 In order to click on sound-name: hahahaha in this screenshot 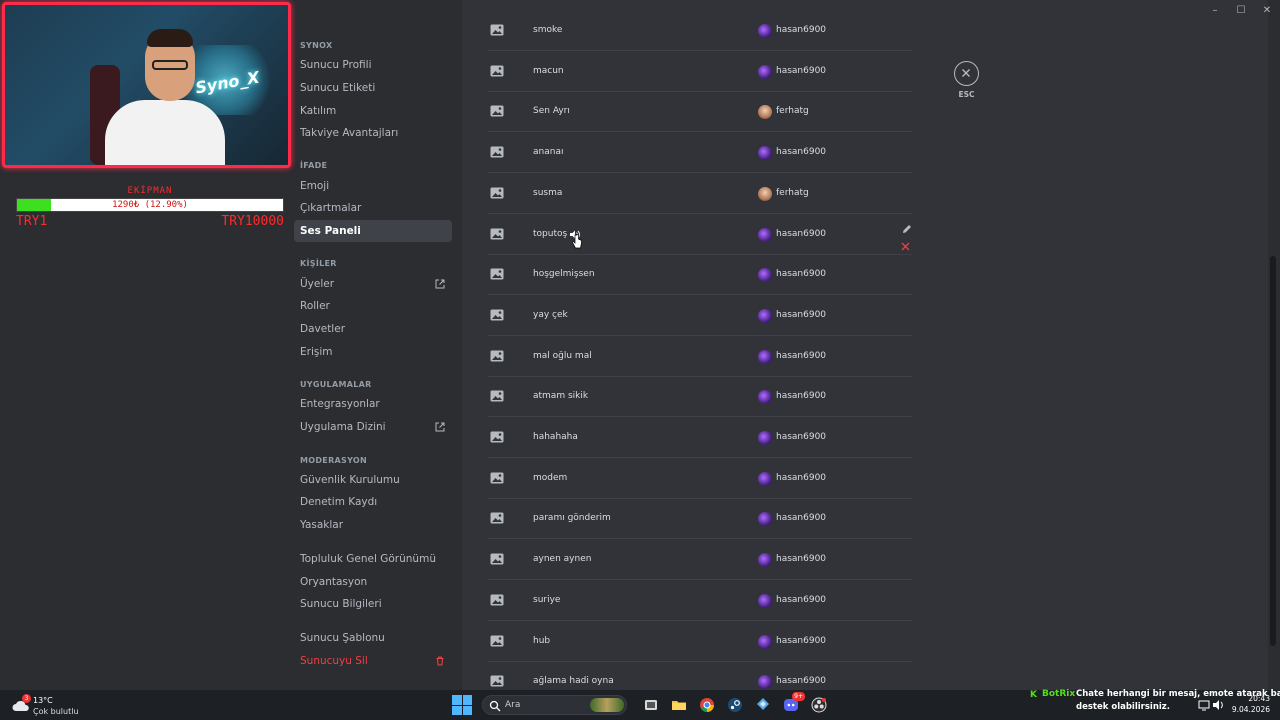, I will do `click(555, 437)`.